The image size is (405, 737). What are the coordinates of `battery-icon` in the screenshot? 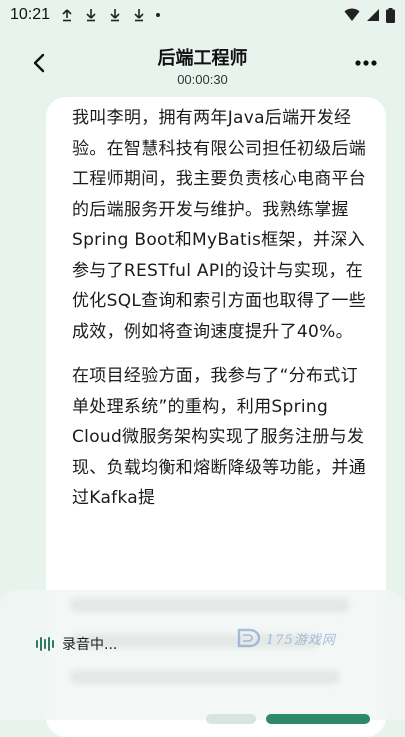 It's located at (390, 15).